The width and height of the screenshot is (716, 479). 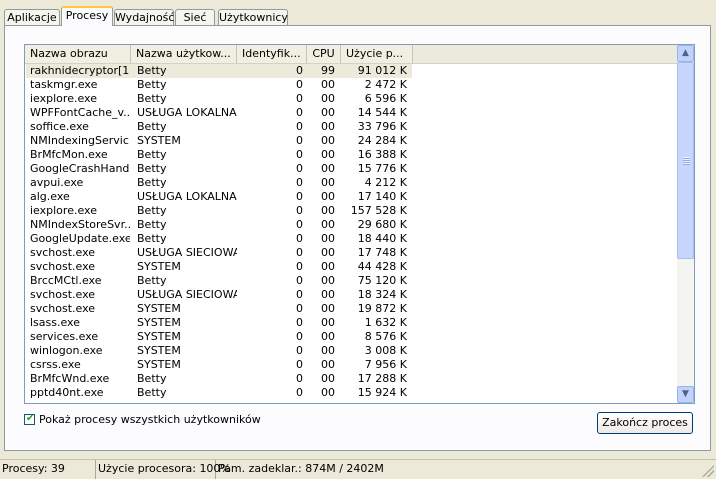 What do you see at coordinates (351, 197) in the screenshot?
I see `table-row: alg.exe USŁUGA LOKALNA 0 00 17 140 K` at bounding box center [351, 197].